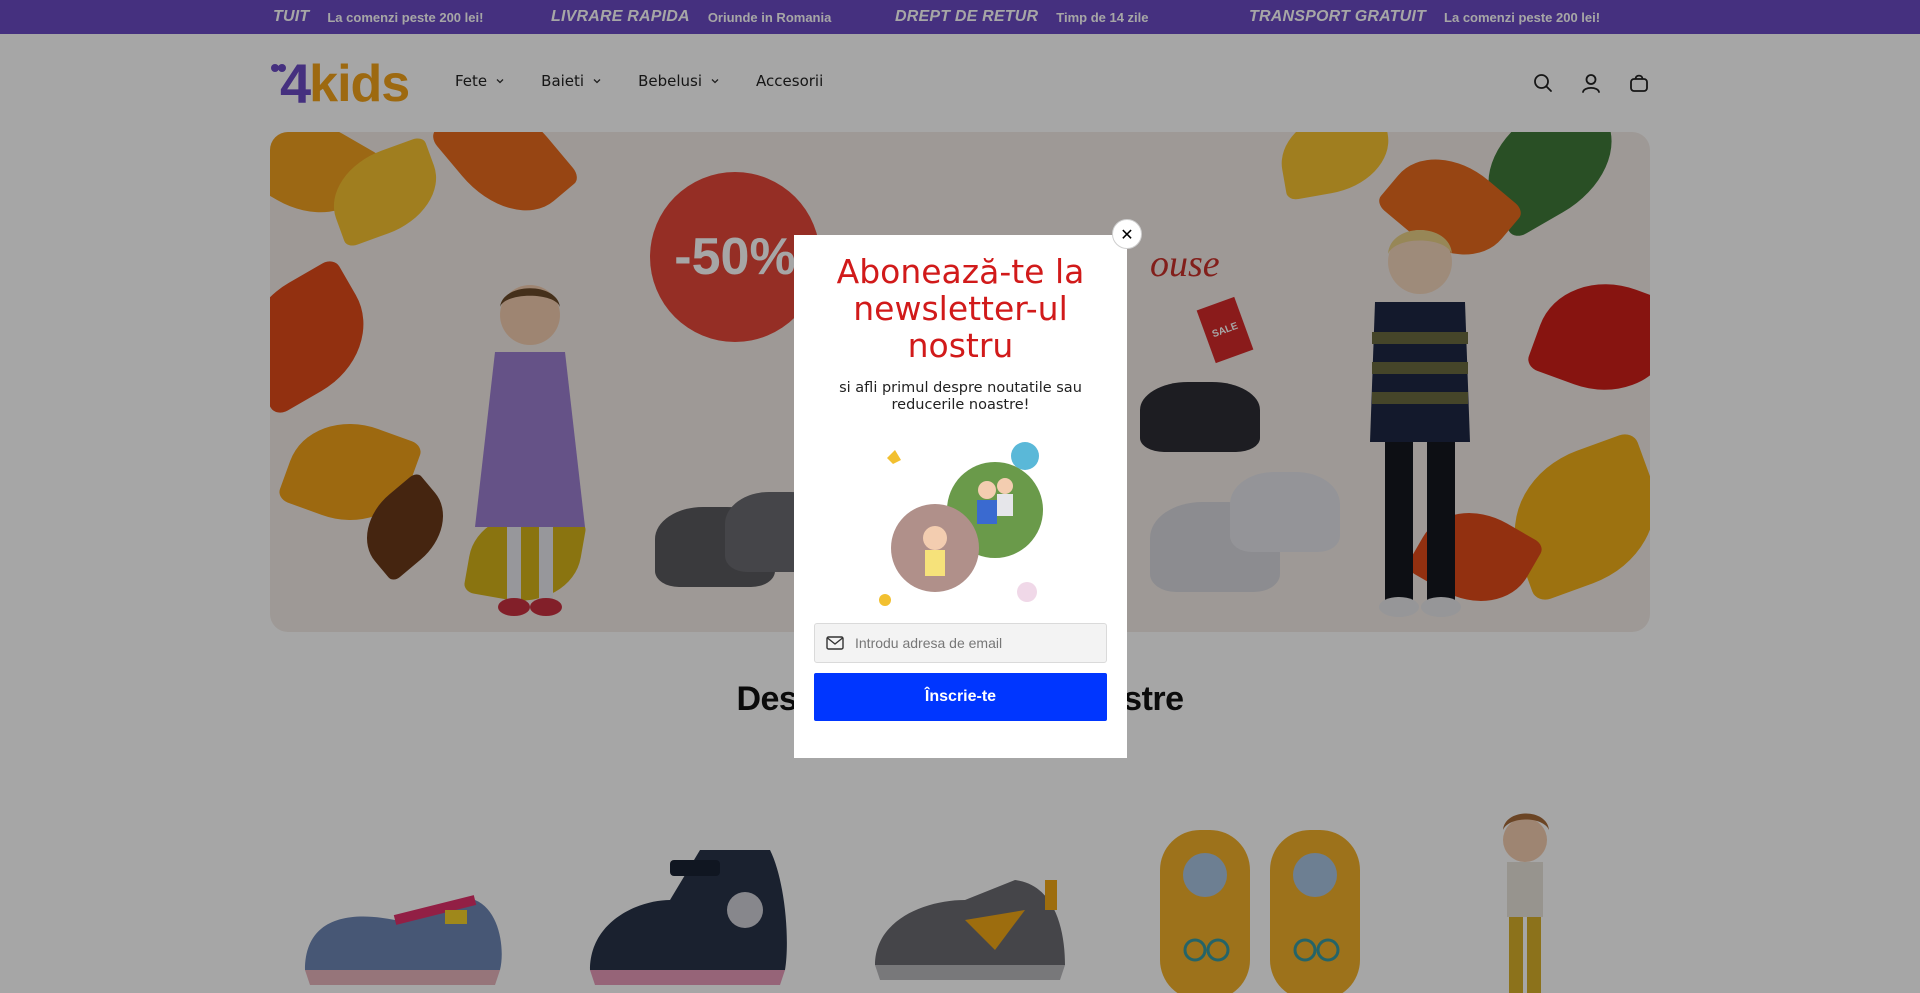 The image size is (1920, 993). I want to click on close-icon: ✕, so click(1127, 234).